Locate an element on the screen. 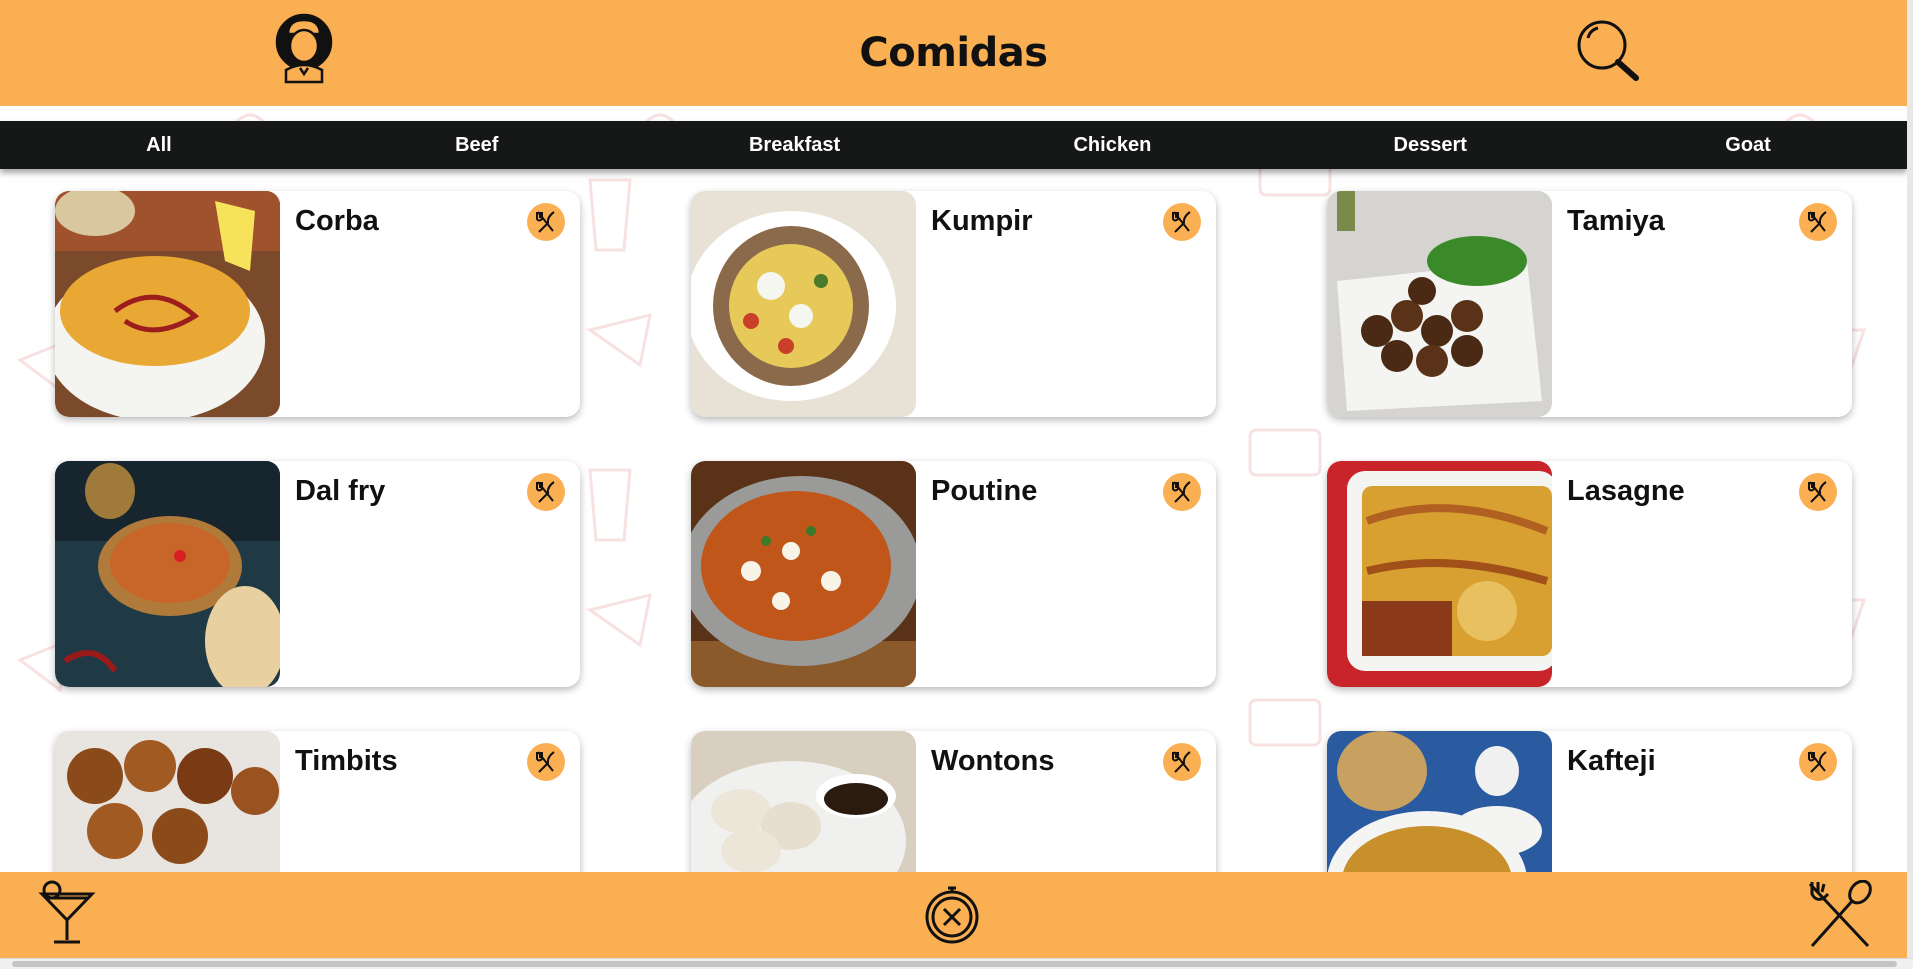  recipe-name: Dal fry is located at coordinates (340, 491).